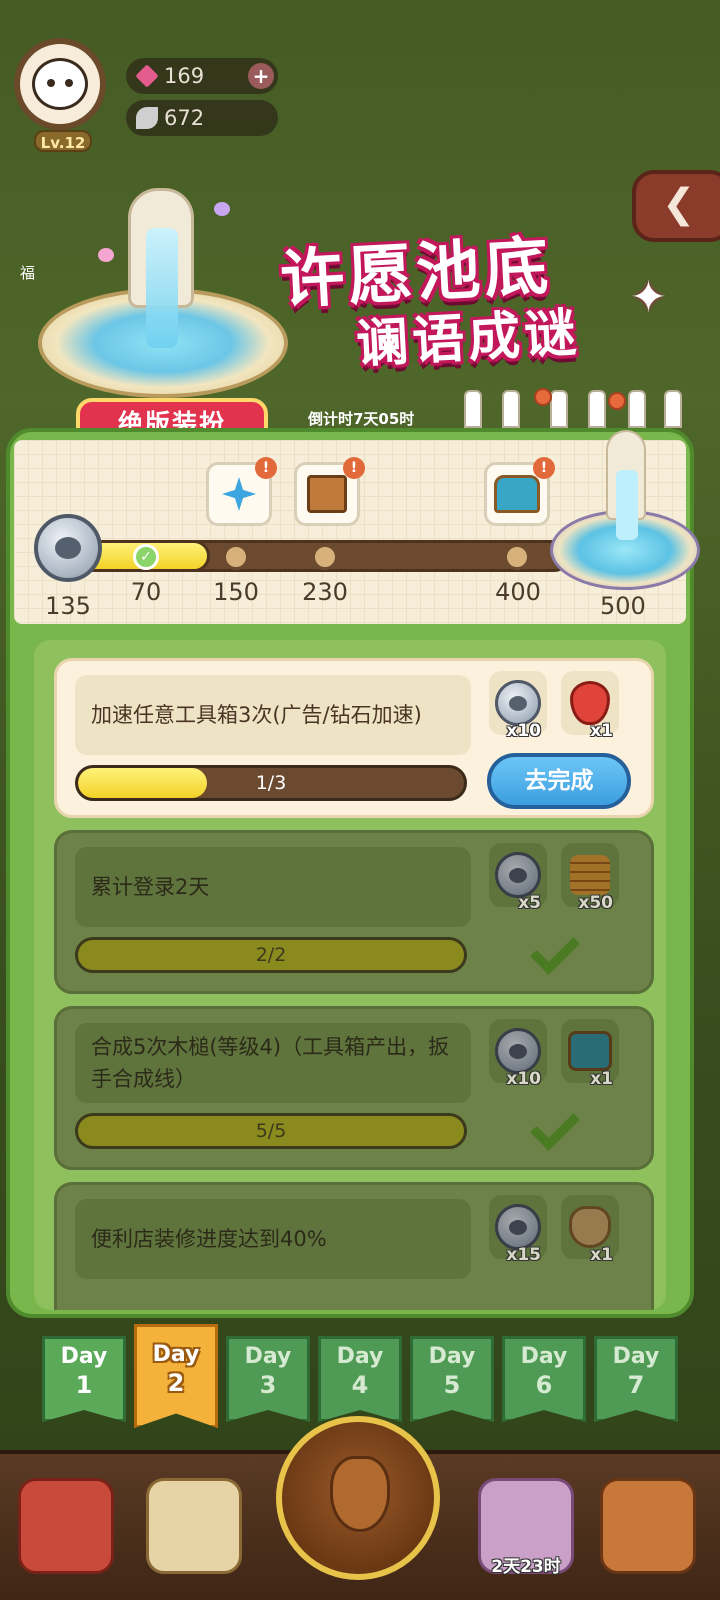 The height and width of the screenshot is (1600, 720). I want to click on milestone-label: 150, so click(236, 592).